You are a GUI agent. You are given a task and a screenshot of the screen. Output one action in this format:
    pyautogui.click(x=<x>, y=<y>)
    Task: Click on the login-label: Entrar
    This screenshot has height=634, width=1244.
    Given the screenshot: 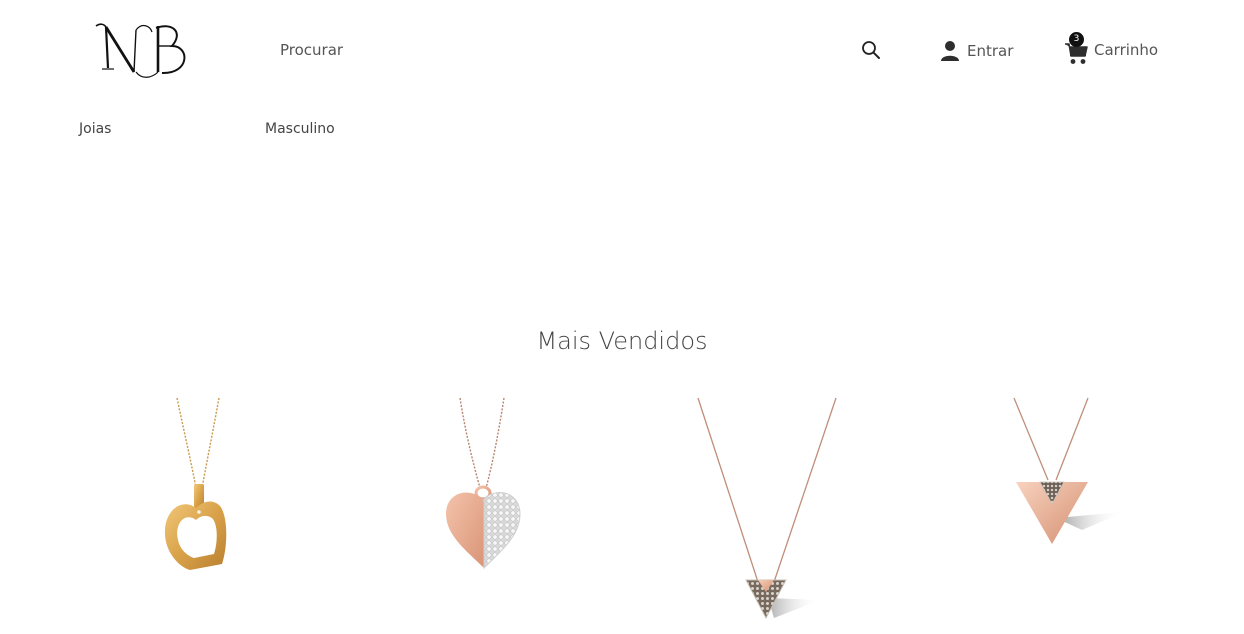 What is the action you would take?
    pyautogui.click(x=990, y=51)
    